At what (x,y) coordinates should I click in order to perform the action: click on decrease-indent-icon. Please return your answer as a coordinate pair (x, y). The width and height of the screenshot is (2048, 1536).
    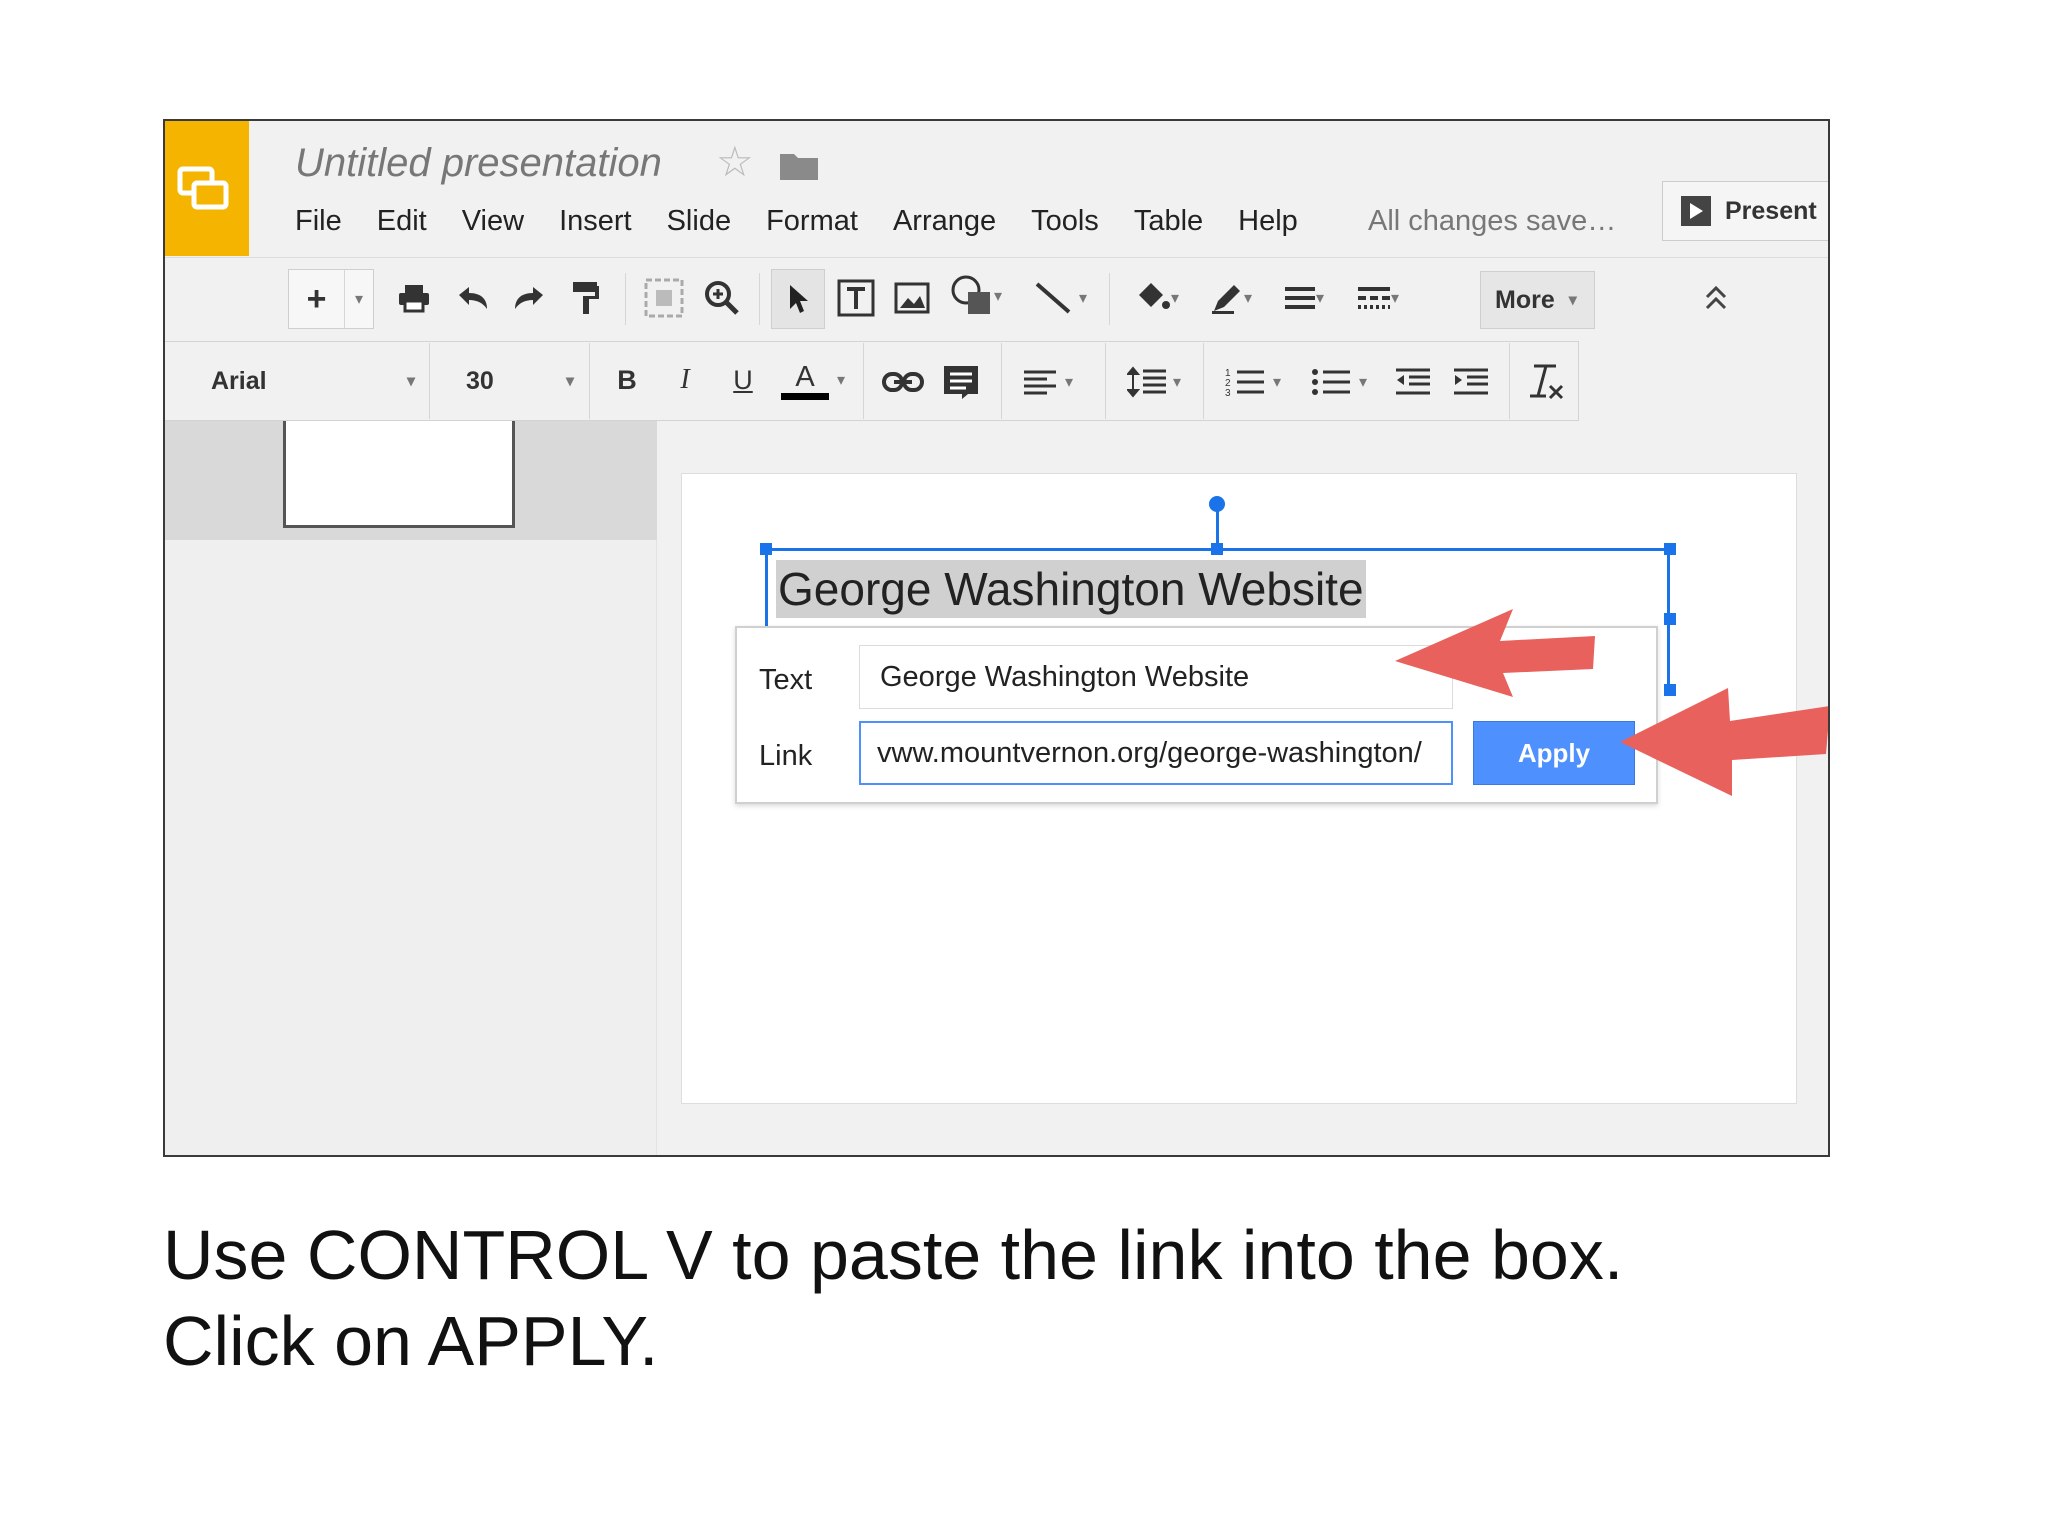
    Looking at the image, I should click on (1413, 382).